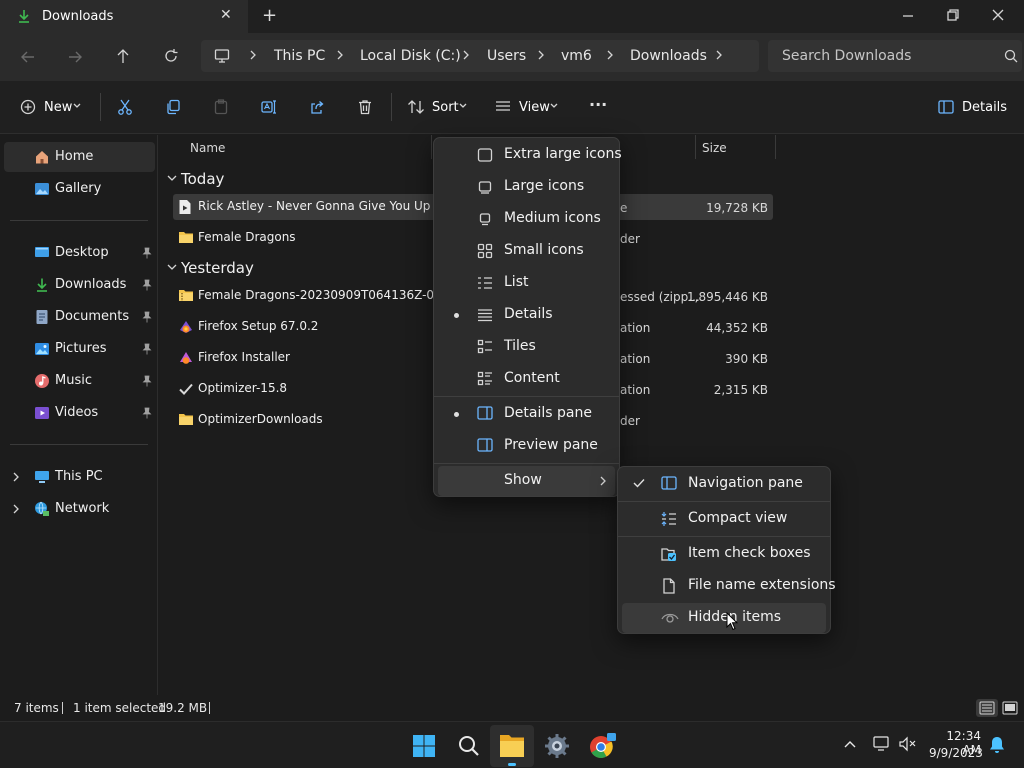 This screenshot has width=1024, height=768. I want to click on menu-item-file-name-extensions: File name extensions, so click(729, 586).